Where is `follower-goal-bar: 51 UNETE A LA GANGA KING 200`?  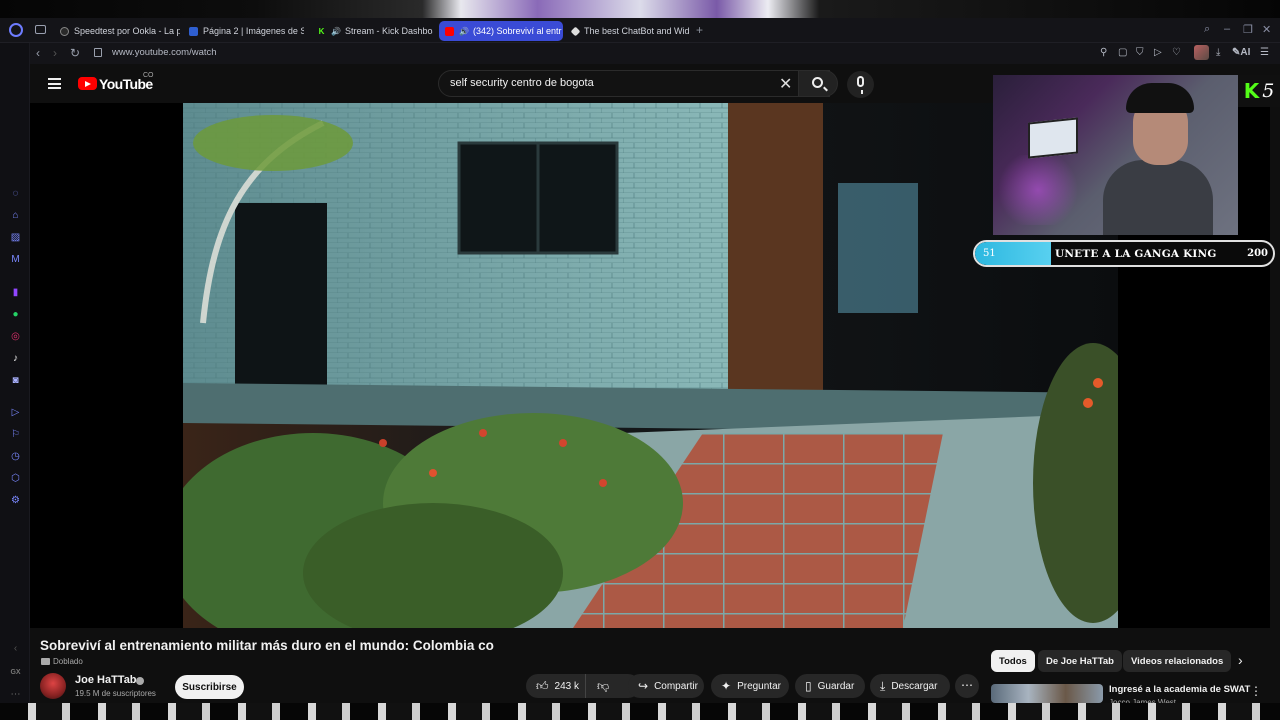 follower-goal-bar: 51 UNETE A LA GANGA KING 200 is located at coordinates (1124, 253).